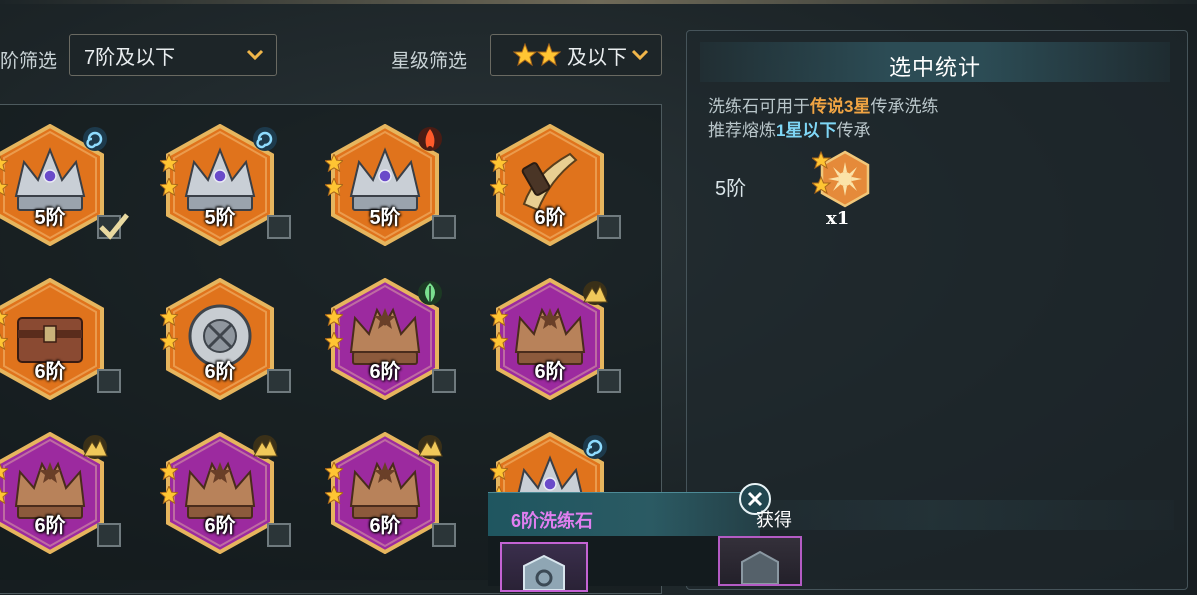  I want to click on desc1-prefix: 洗练石可用于, so click(759, 106).